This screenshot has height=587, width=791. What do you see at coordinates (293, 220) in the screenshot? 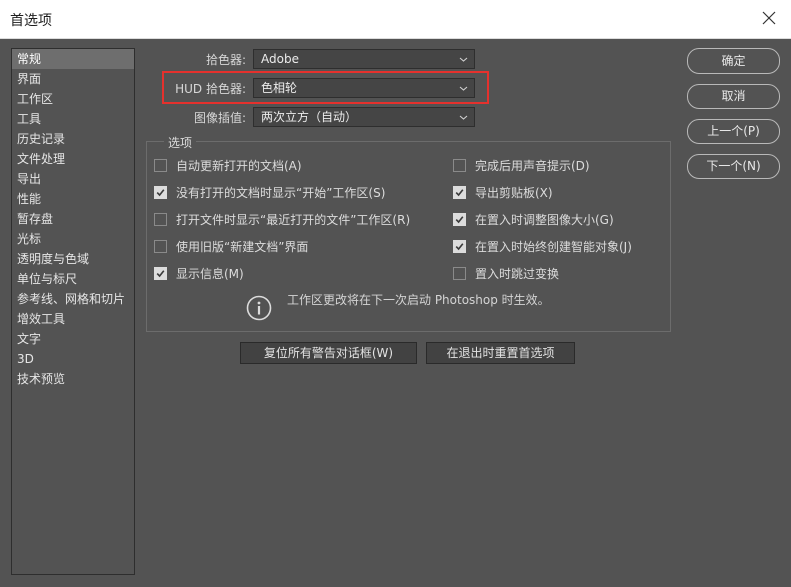
I see `checkbox-label: 打开文件时显示“最近打开的文件”工作区(R)` at bounding box center [293, 220].